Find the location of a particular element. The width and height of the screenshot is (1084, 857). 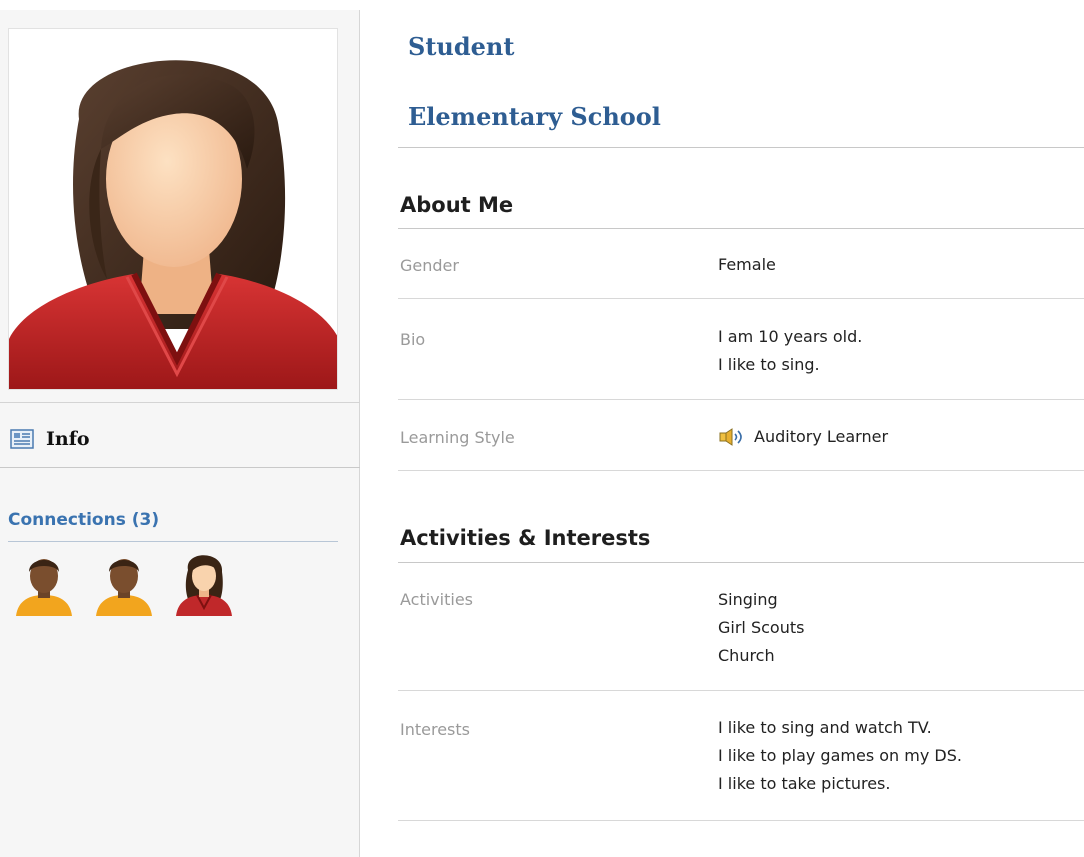

profile-school: Elementary School is located at coordinates (534, 116).